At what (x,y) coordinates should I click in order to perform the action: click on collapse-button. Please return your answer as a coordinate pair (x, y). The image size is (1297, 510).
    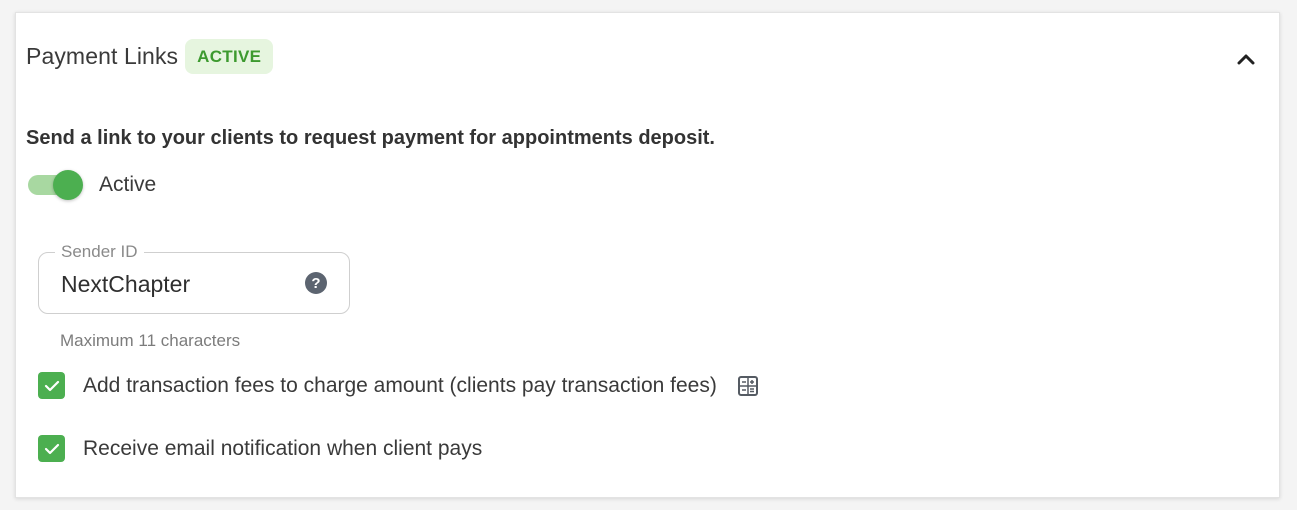
    Looking at the image, I should click on (1246, 59).